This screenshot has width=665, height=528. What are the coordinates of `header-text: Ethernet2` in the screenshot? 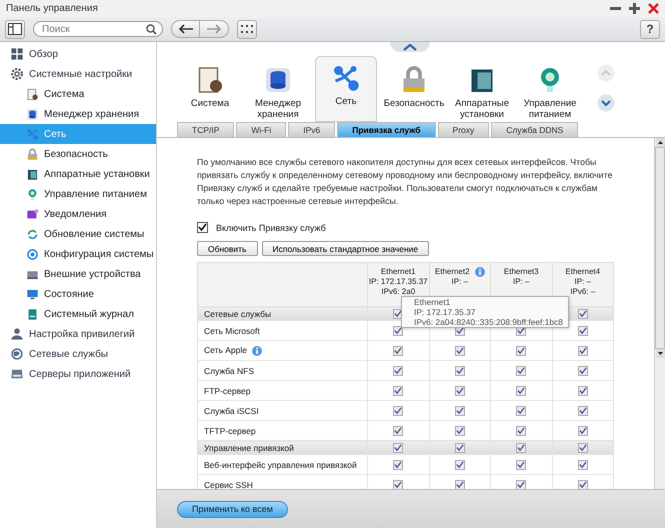 It's located at (452, 272).